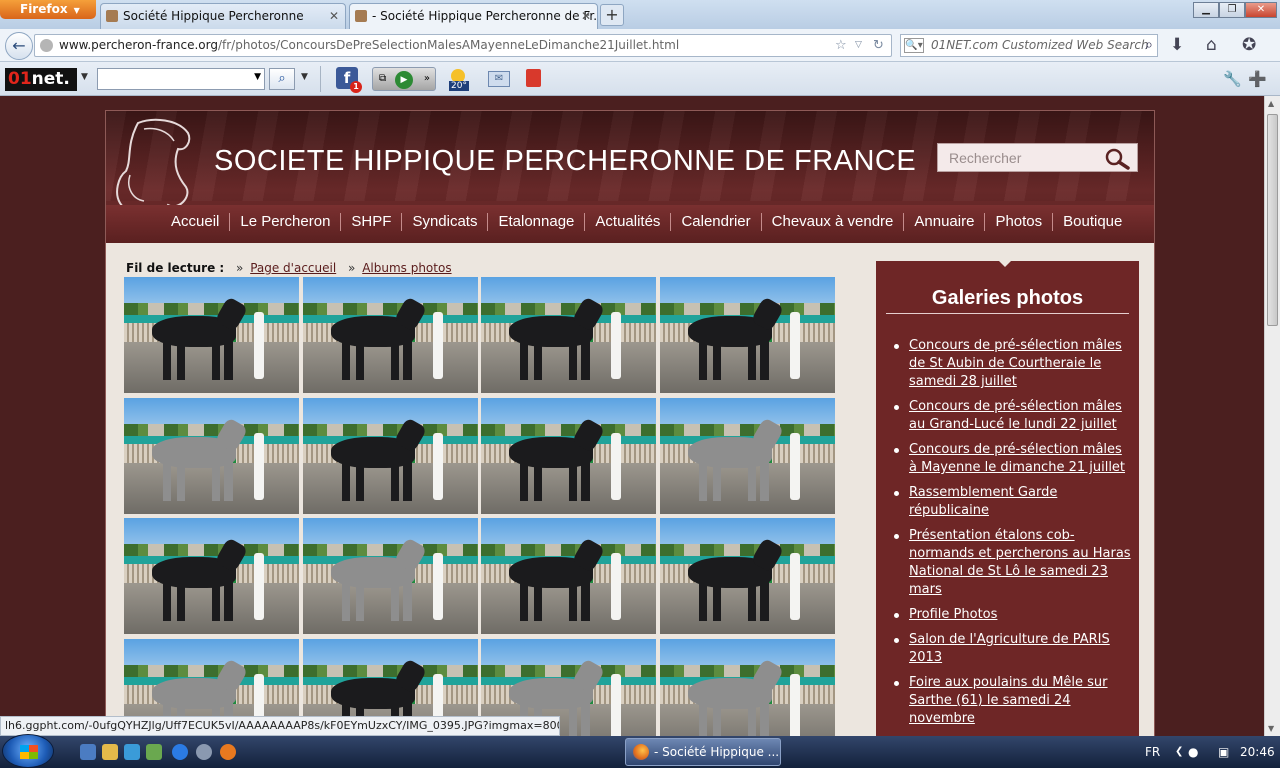  What do you see at coordinates (196, 222) in the screenshot?
I see `menu-item-0: Accueil` at bounding box center [196, 222].